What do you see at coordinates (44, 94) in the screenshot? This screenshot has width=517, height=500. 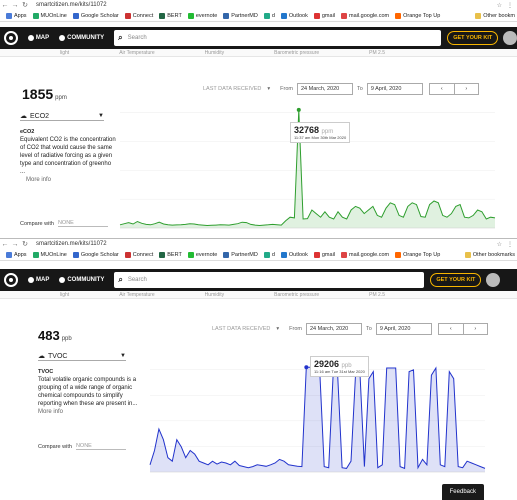 I see `sensor-reading: 1855 ppm` at bounding box center [44, 94].